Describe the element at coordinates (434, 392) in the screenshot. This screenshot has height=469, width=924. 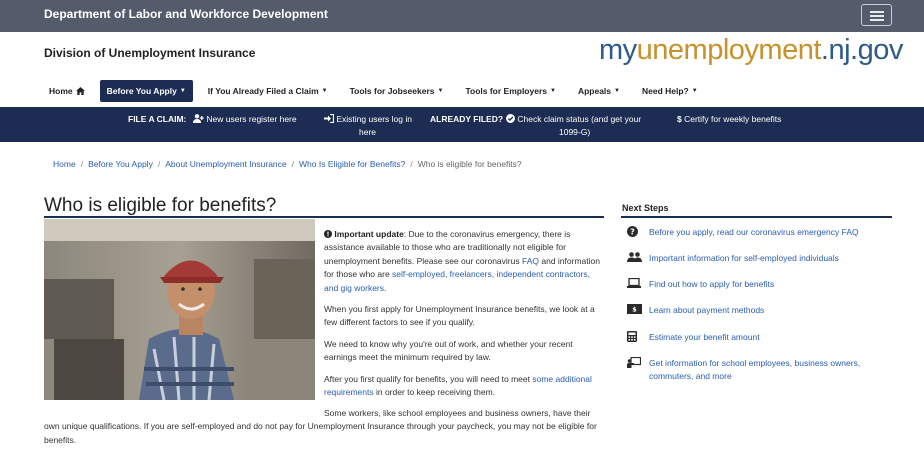
I see `p4-text-b: in order to keep receiving them.` at that location.